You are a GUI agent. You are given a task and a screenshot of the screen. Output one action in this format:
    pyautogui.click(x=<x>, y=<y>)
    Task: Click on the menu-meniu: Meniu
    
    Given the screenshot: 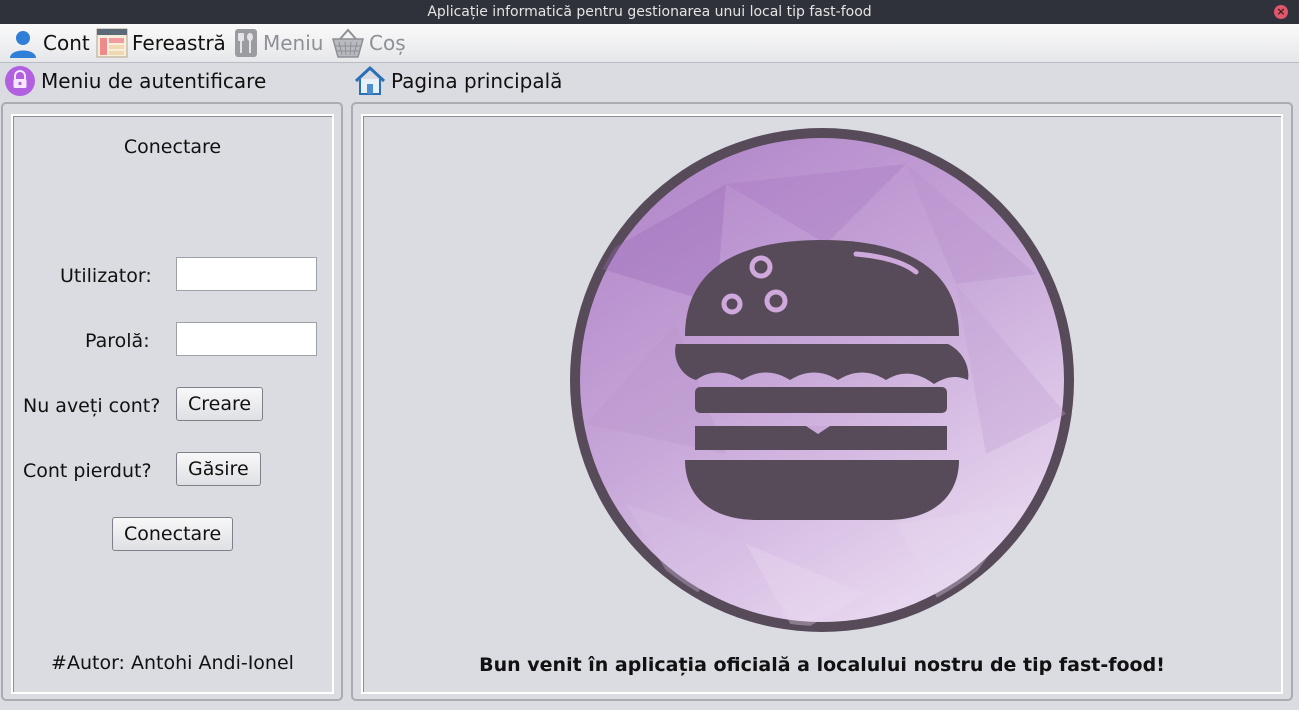 What is the action you would take?
    pyautogui.click(x=278, y=43)
    